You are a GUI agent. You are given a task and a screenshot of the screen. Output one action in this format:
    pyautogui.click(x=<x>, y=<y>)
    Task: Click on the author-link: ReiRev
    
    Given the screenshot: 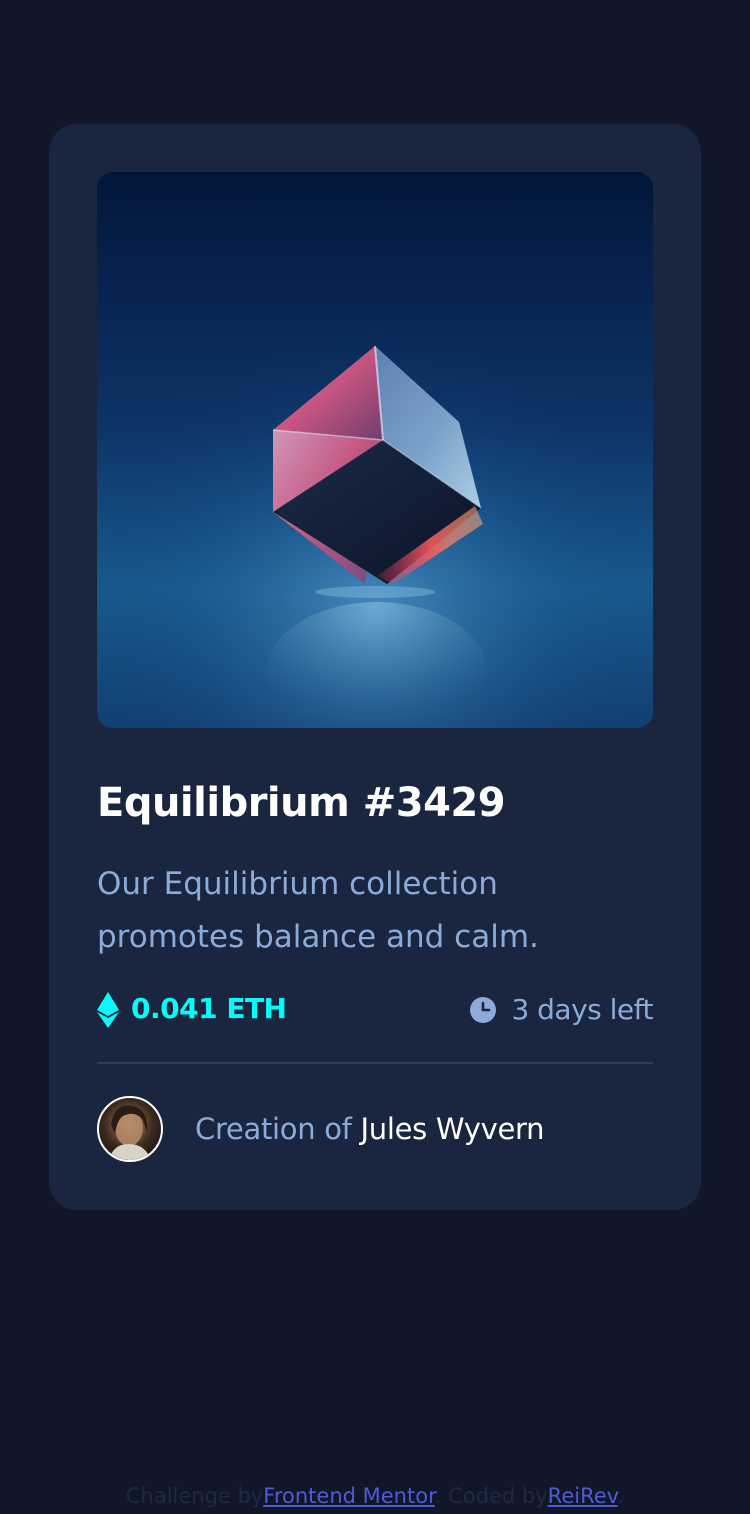 What is the action you would take?
    pyautogui.click(x=583, y=1496)
    